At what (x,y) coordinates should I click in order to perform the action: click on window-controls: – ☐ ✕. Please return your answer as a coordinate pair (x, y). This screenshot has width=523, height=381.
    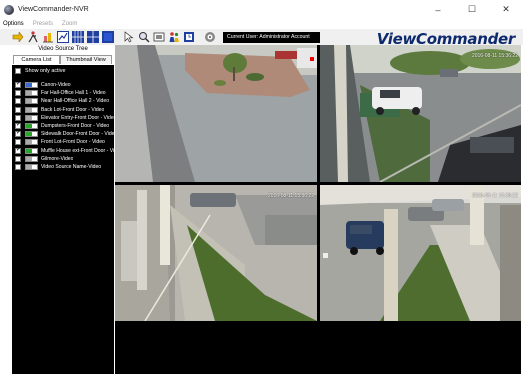
    Looking at the image, I should click on (472, 9).